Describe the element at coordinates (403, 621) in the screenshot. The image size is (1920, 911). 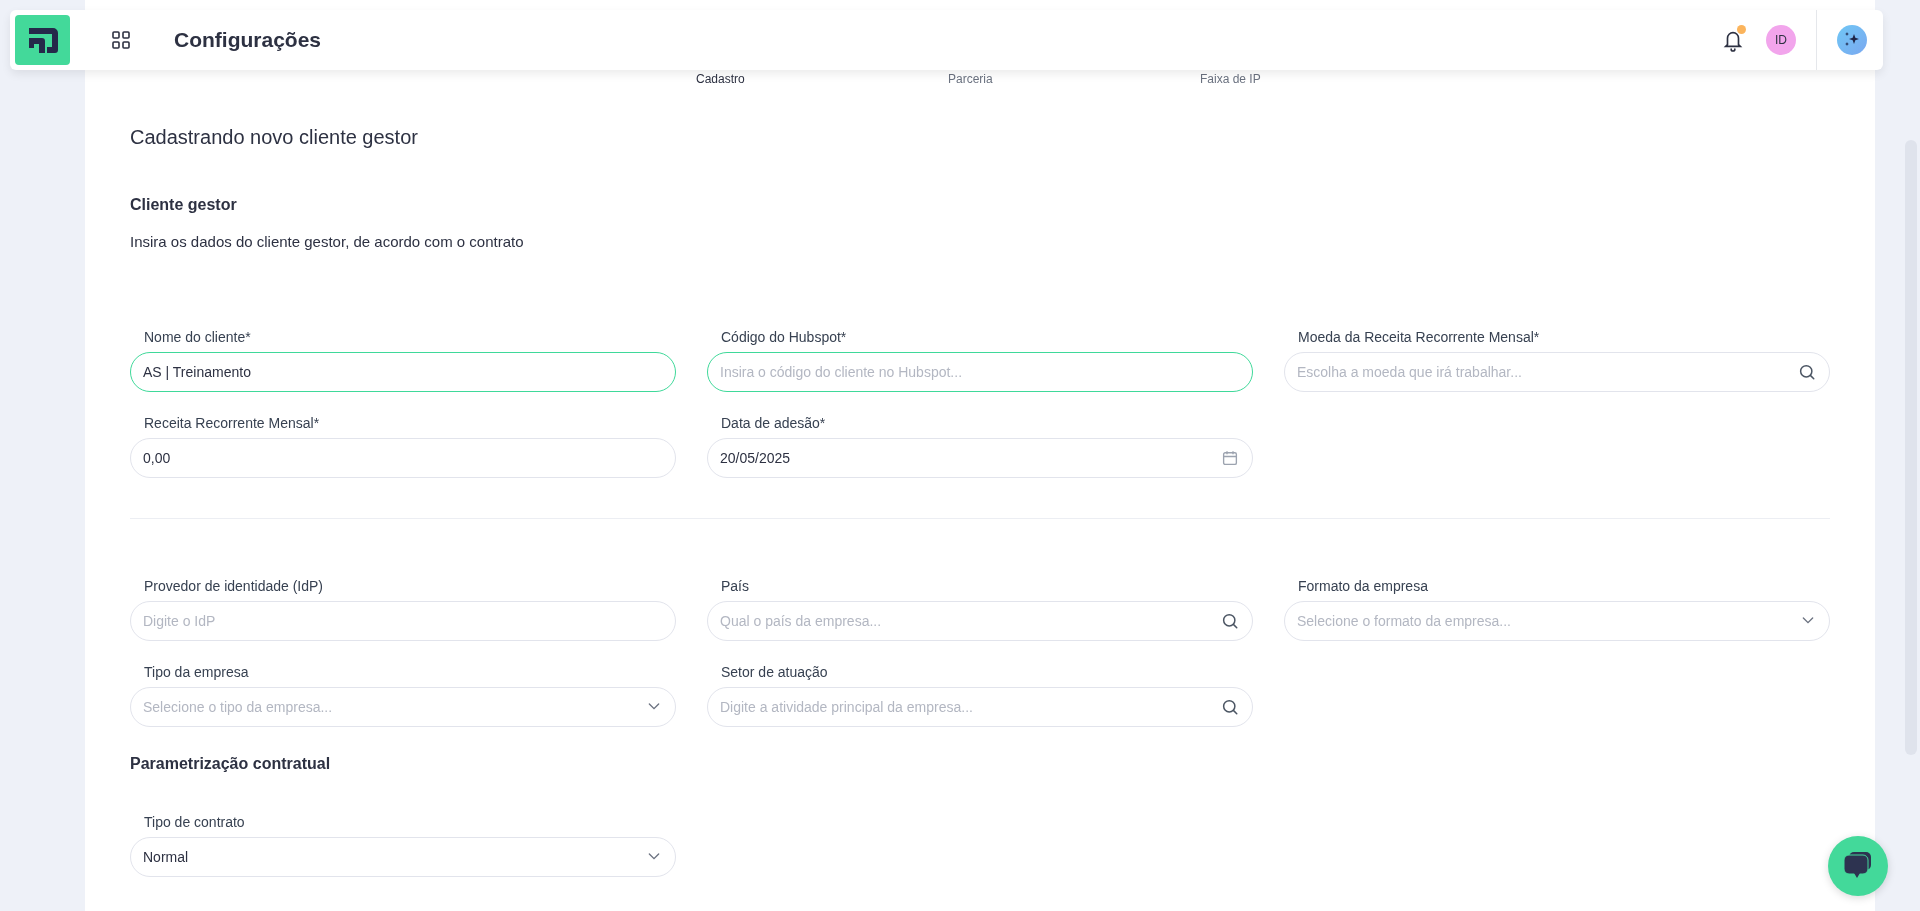
I see `input-field: Digite o IdP` at that location.